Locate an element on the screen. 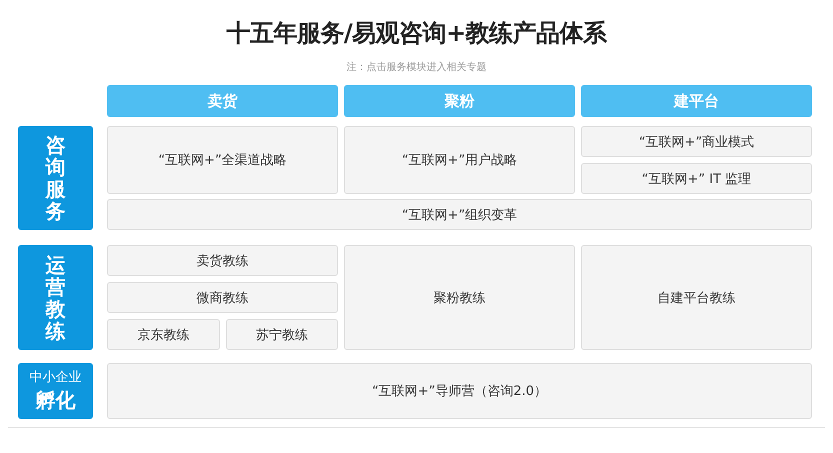  module-tile: 微商教练 is located at coordinates (222, 297).